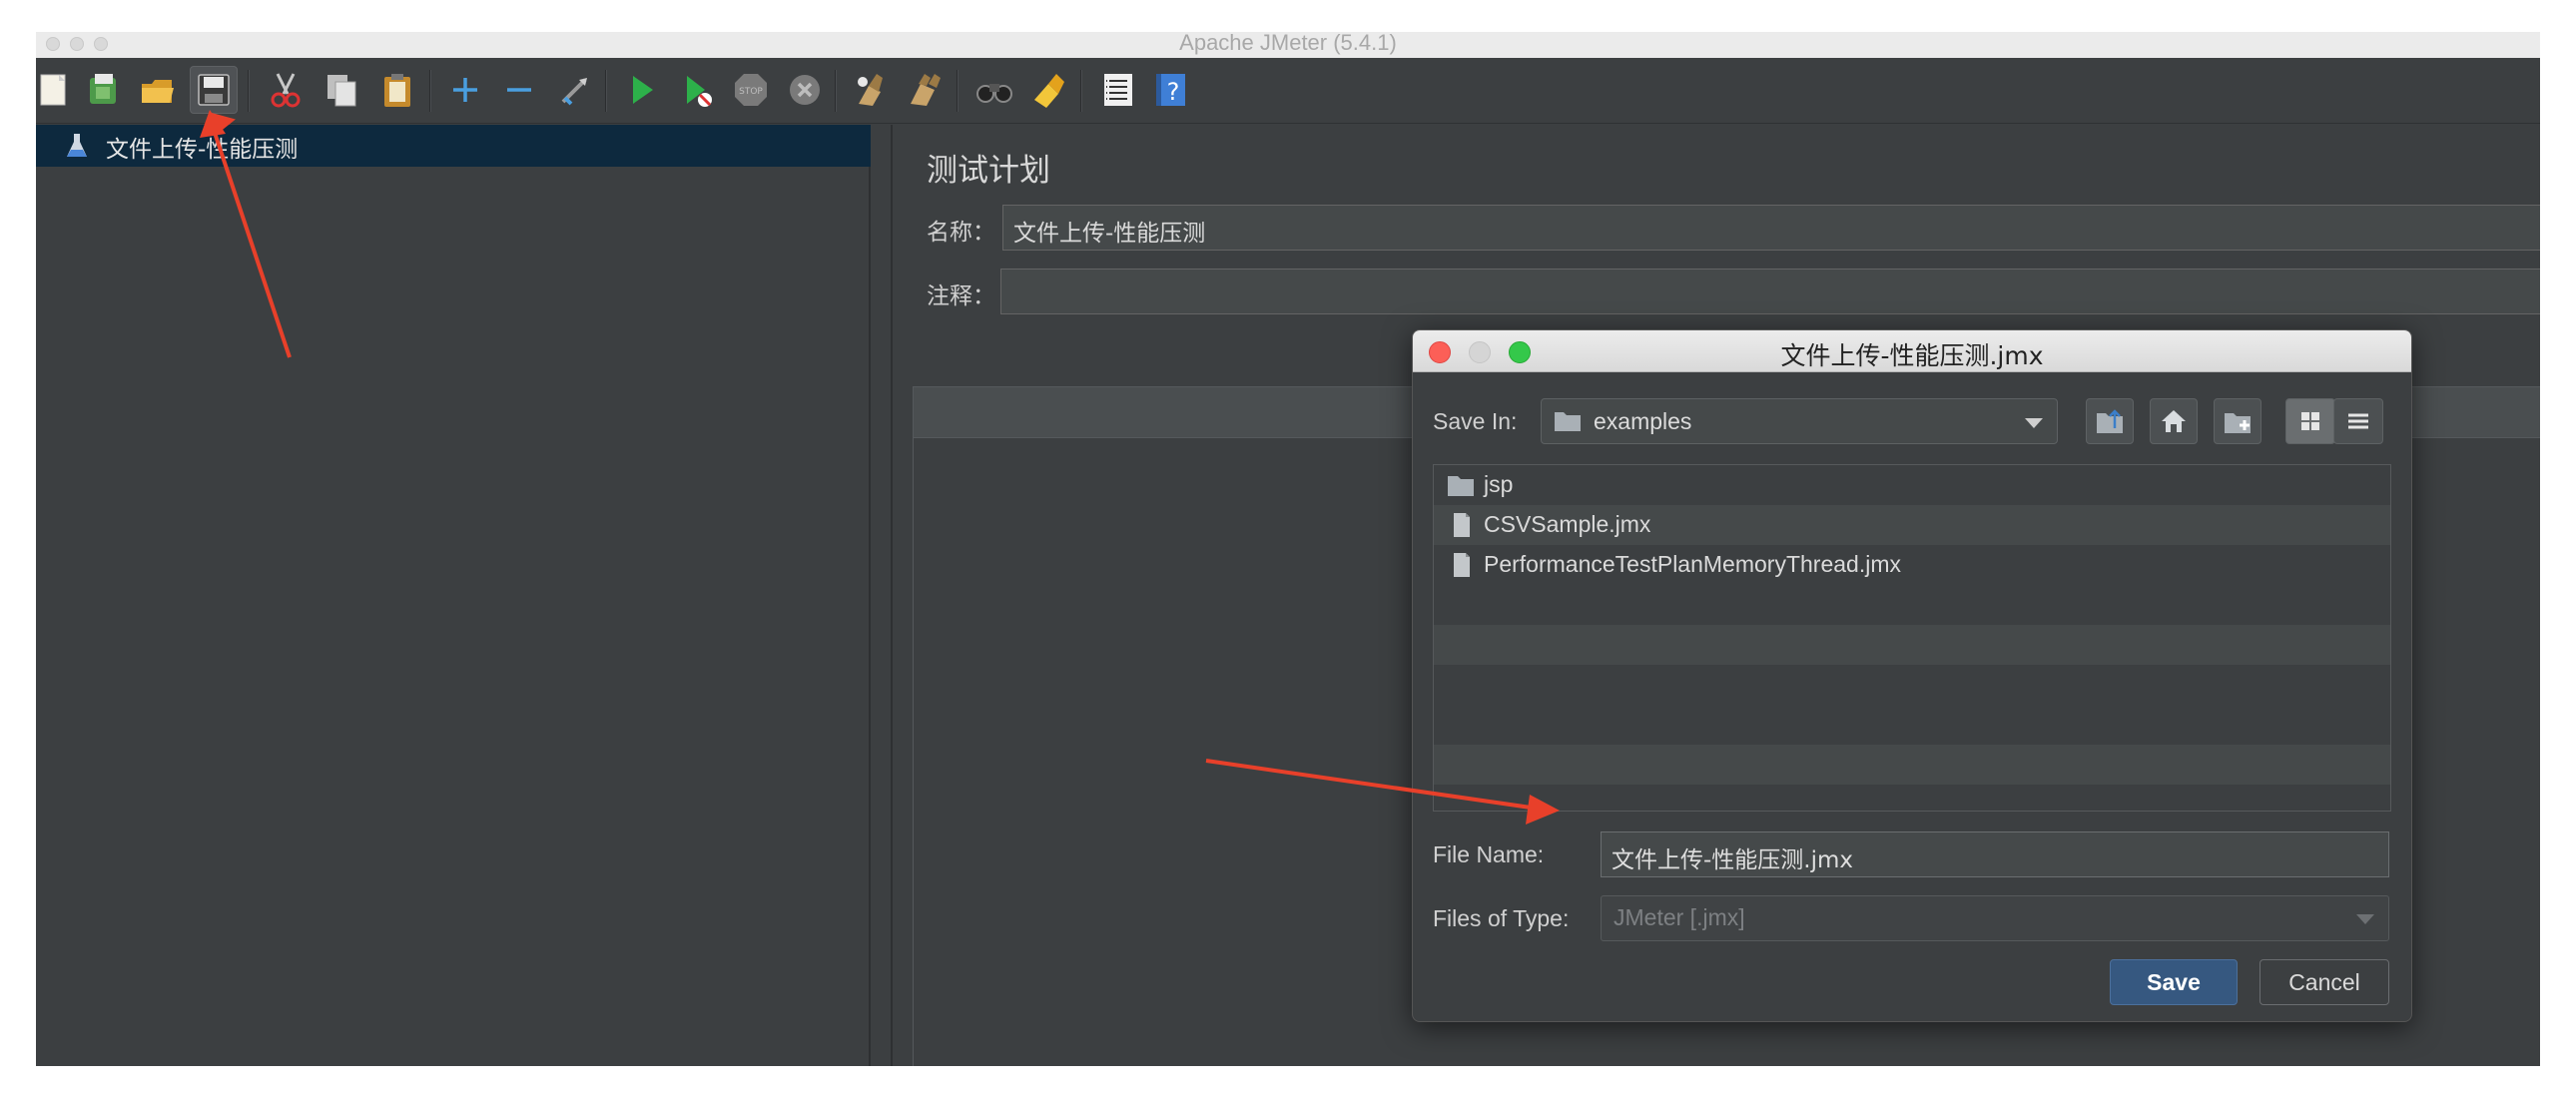 The image size is (2576, 1102). I want to click on shutdown-icon, so click(805, 90).